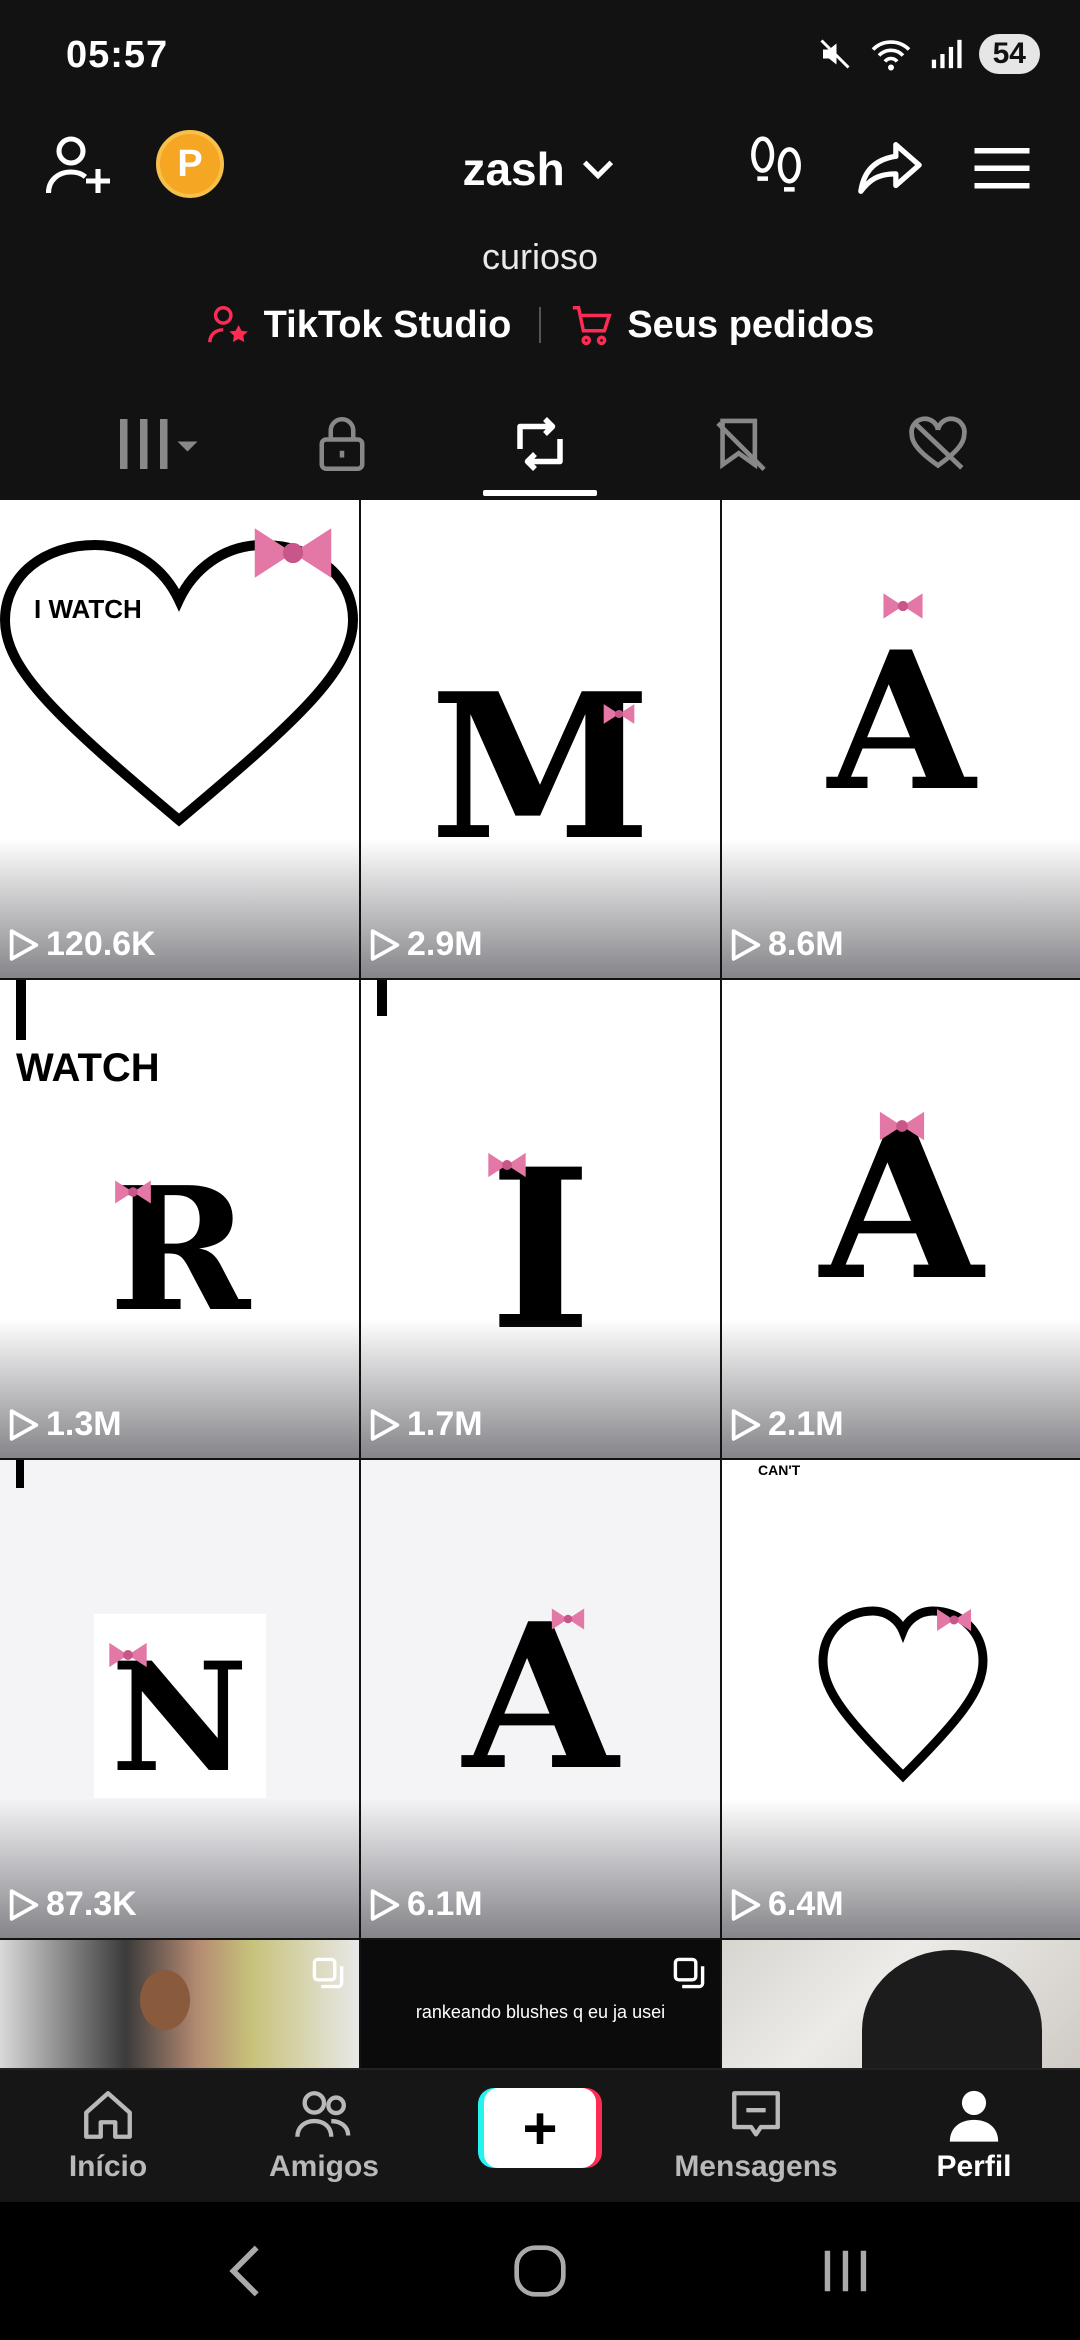  What do you see at coordinates (323, 2166) in the screenshot?
I see `nav-friends-label: Amigos` at bounding box center [323, 2166].